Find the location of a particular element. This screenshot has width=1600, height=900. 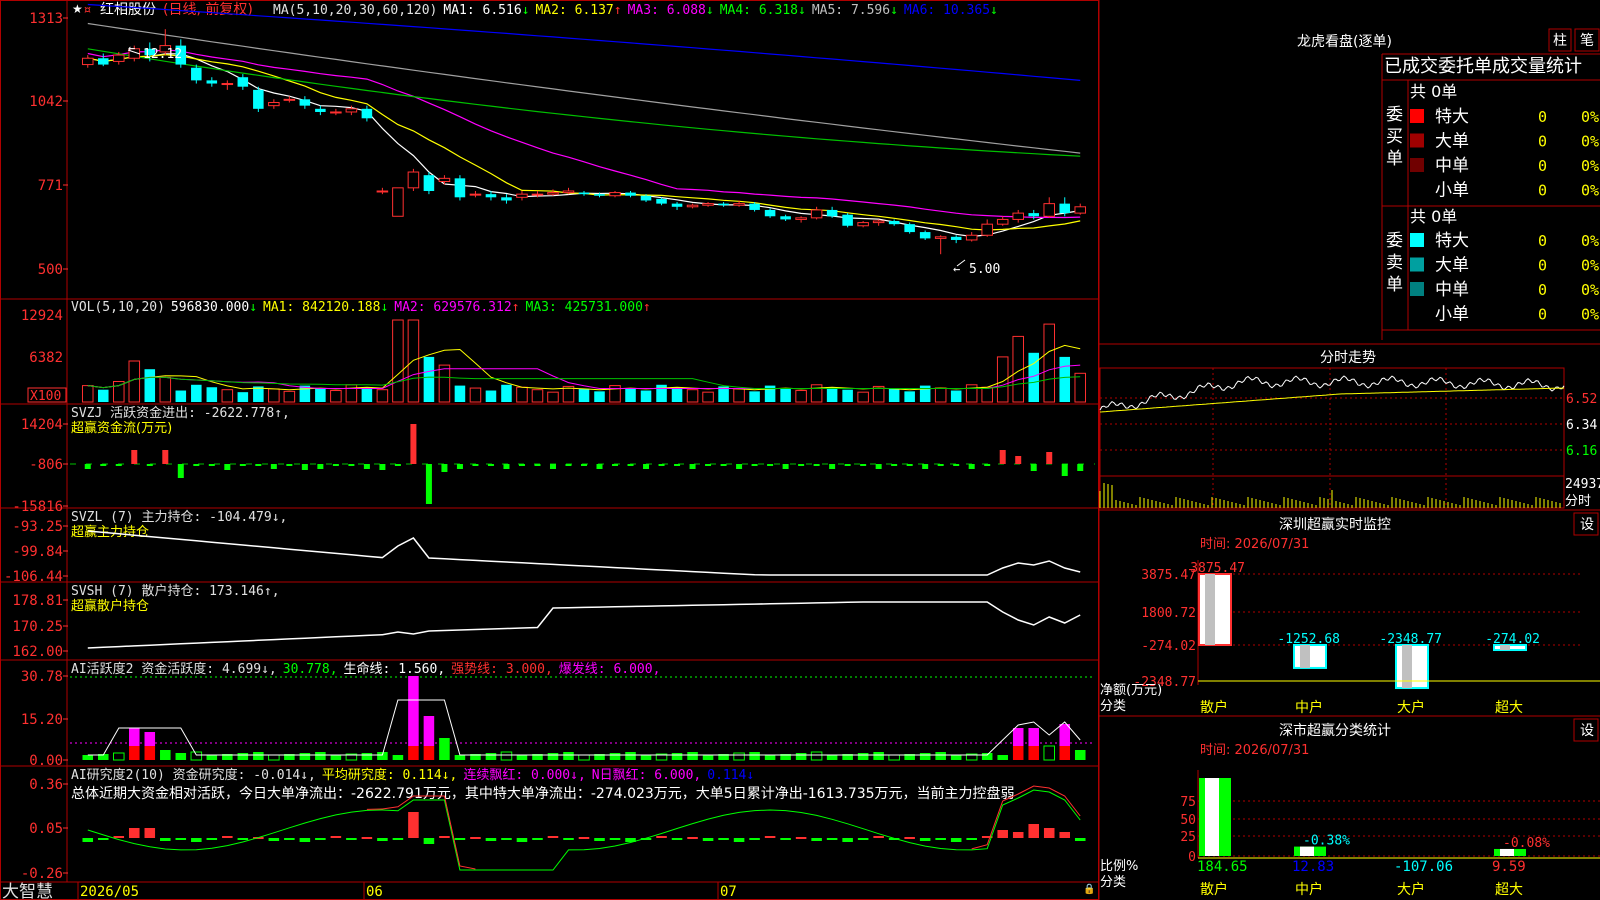

row-count-3: 0 is located at coordinates (1542, 315).